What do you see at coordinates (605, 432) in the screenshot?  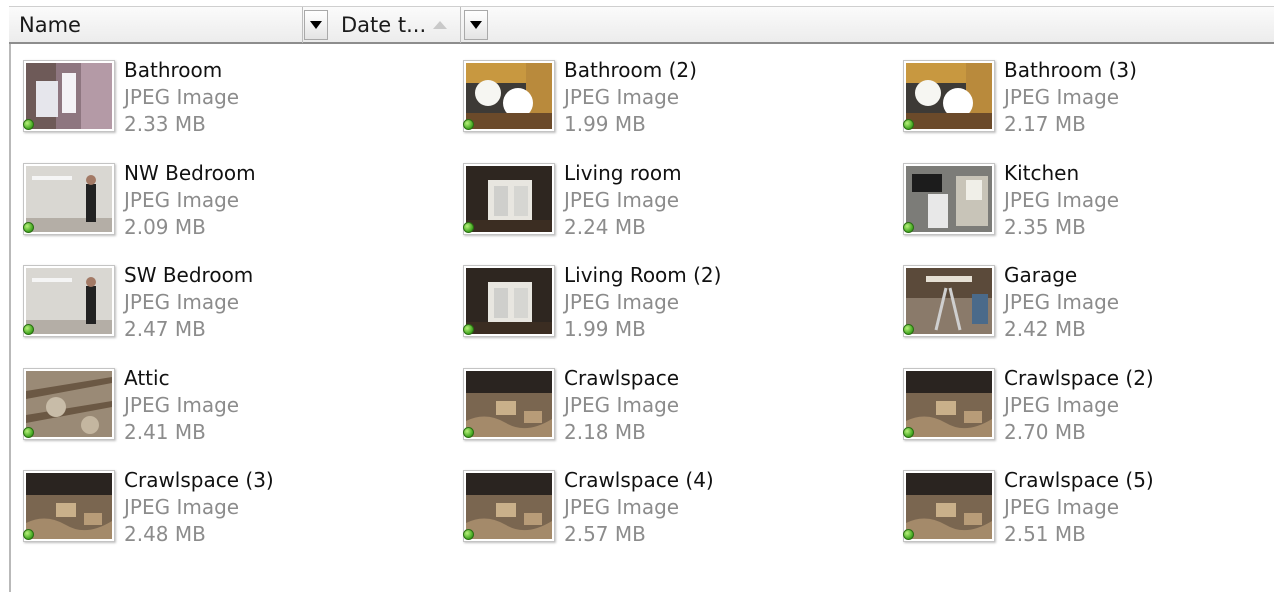 I see `file-size: 2.18 MB` at bounding box center [605, 432].